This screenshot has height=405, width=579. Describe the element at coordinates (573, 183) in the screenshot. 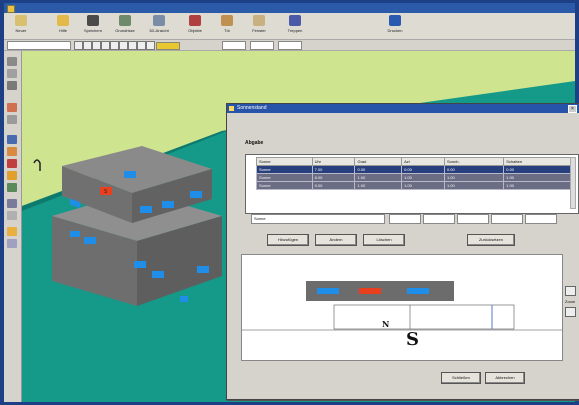

I see `table-scrollbar` at that location.